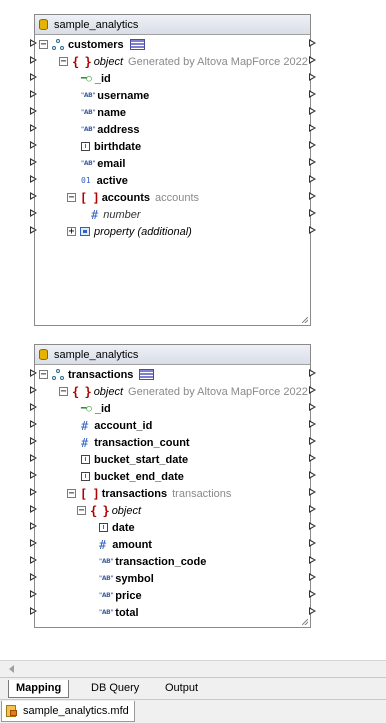  What do you see at coordinates (139, 476) in the screenshot?
I see `field-label: bucket_end_date` at bounding box center [139, 476].